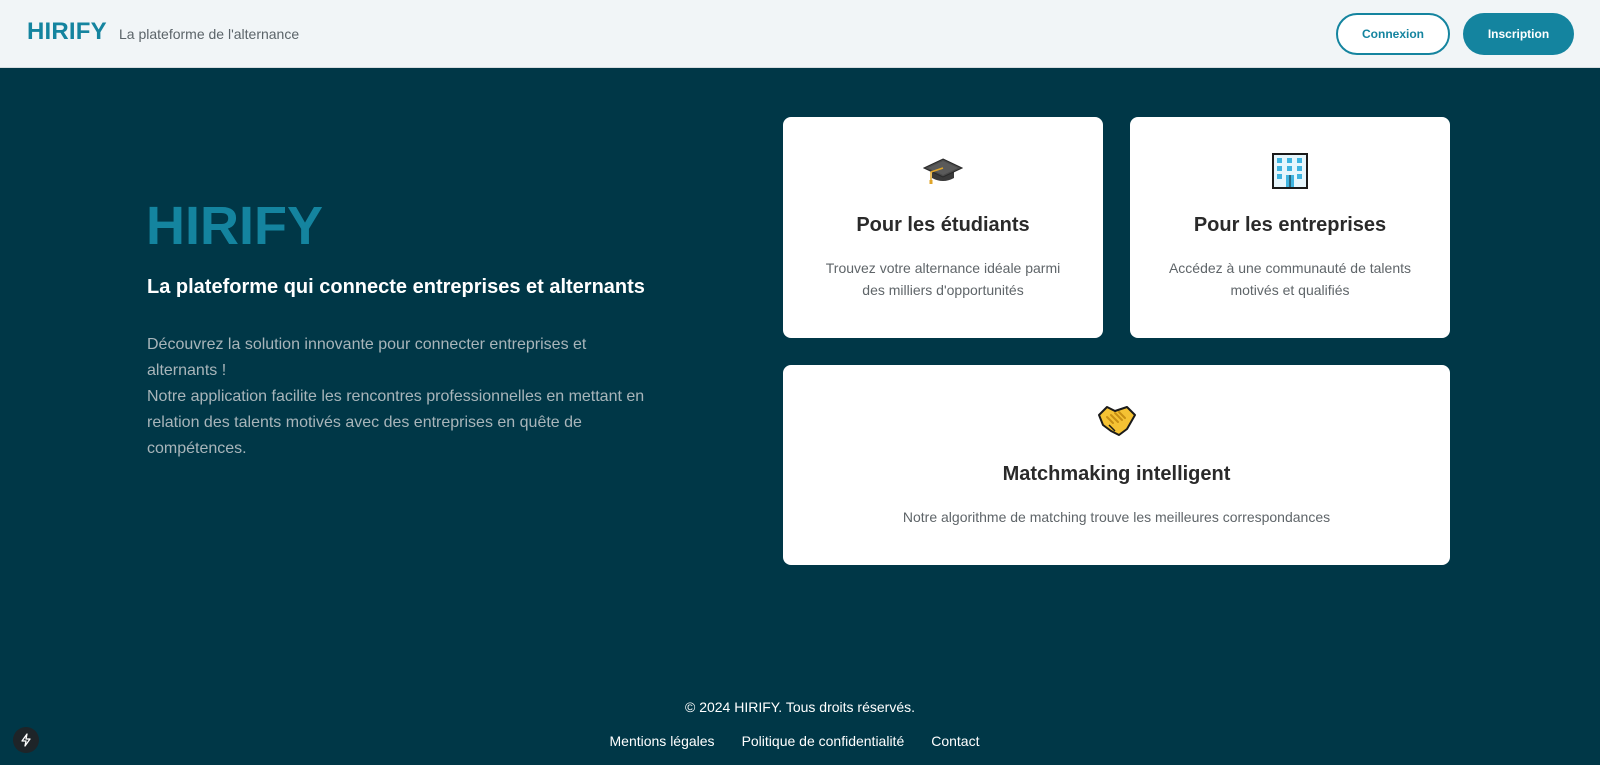 This screenshot has width=1600, height=765. What do you see at coordinates (1290, 225) in the screenshot?
I see `card-companies-title: Pour les entreprises` at bounding box center [1290, 225].